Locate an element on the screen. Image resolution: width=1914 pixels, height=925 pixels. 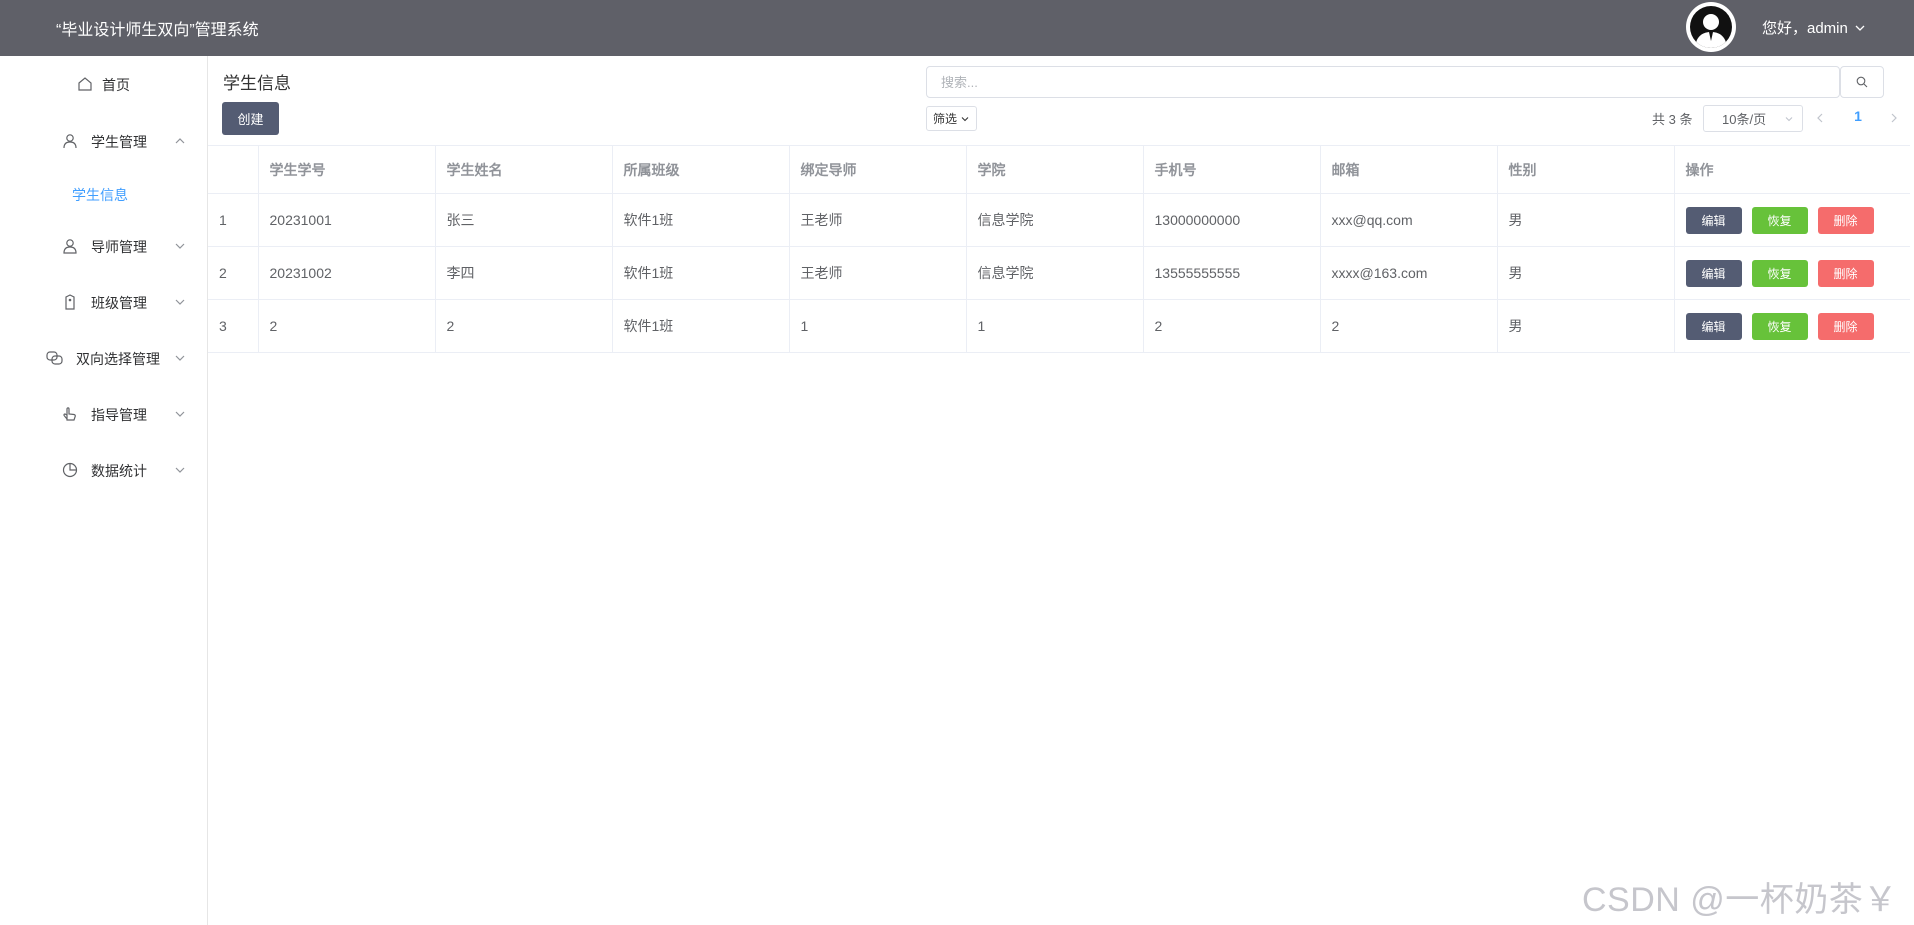
pie-chart-icon is located at coordinates (70, 470).